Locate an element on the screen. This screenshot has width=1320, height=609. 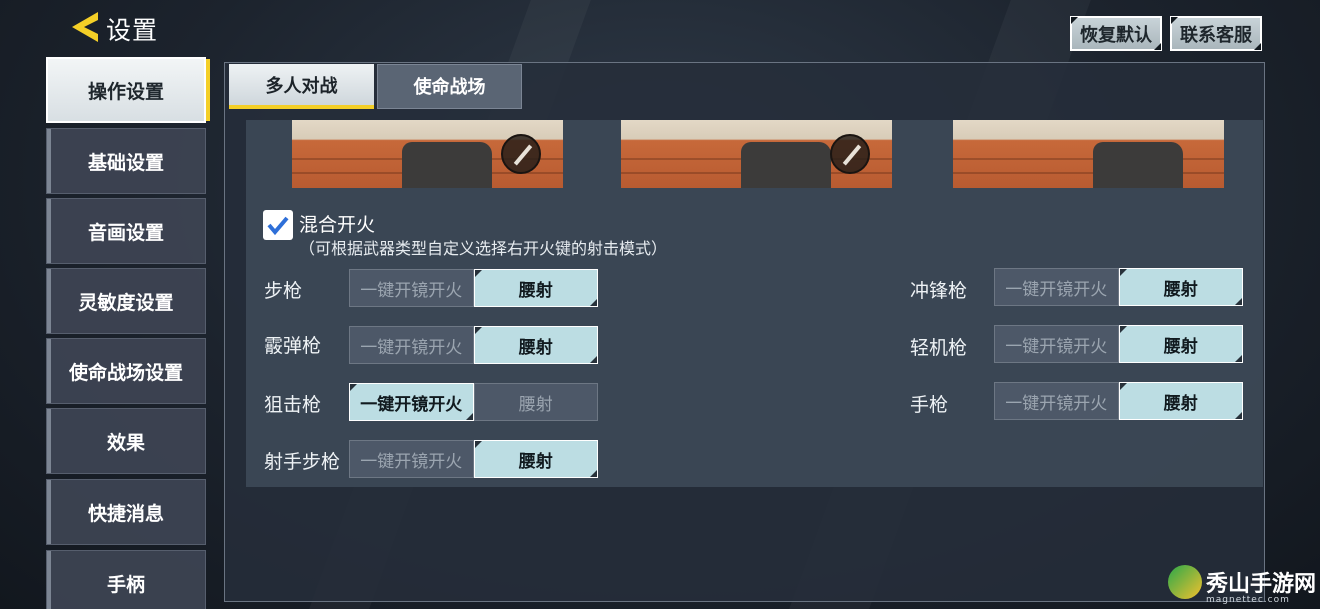
sidebar-item-quick-messages: 快捷消息 is located at coordinates (126, 512).